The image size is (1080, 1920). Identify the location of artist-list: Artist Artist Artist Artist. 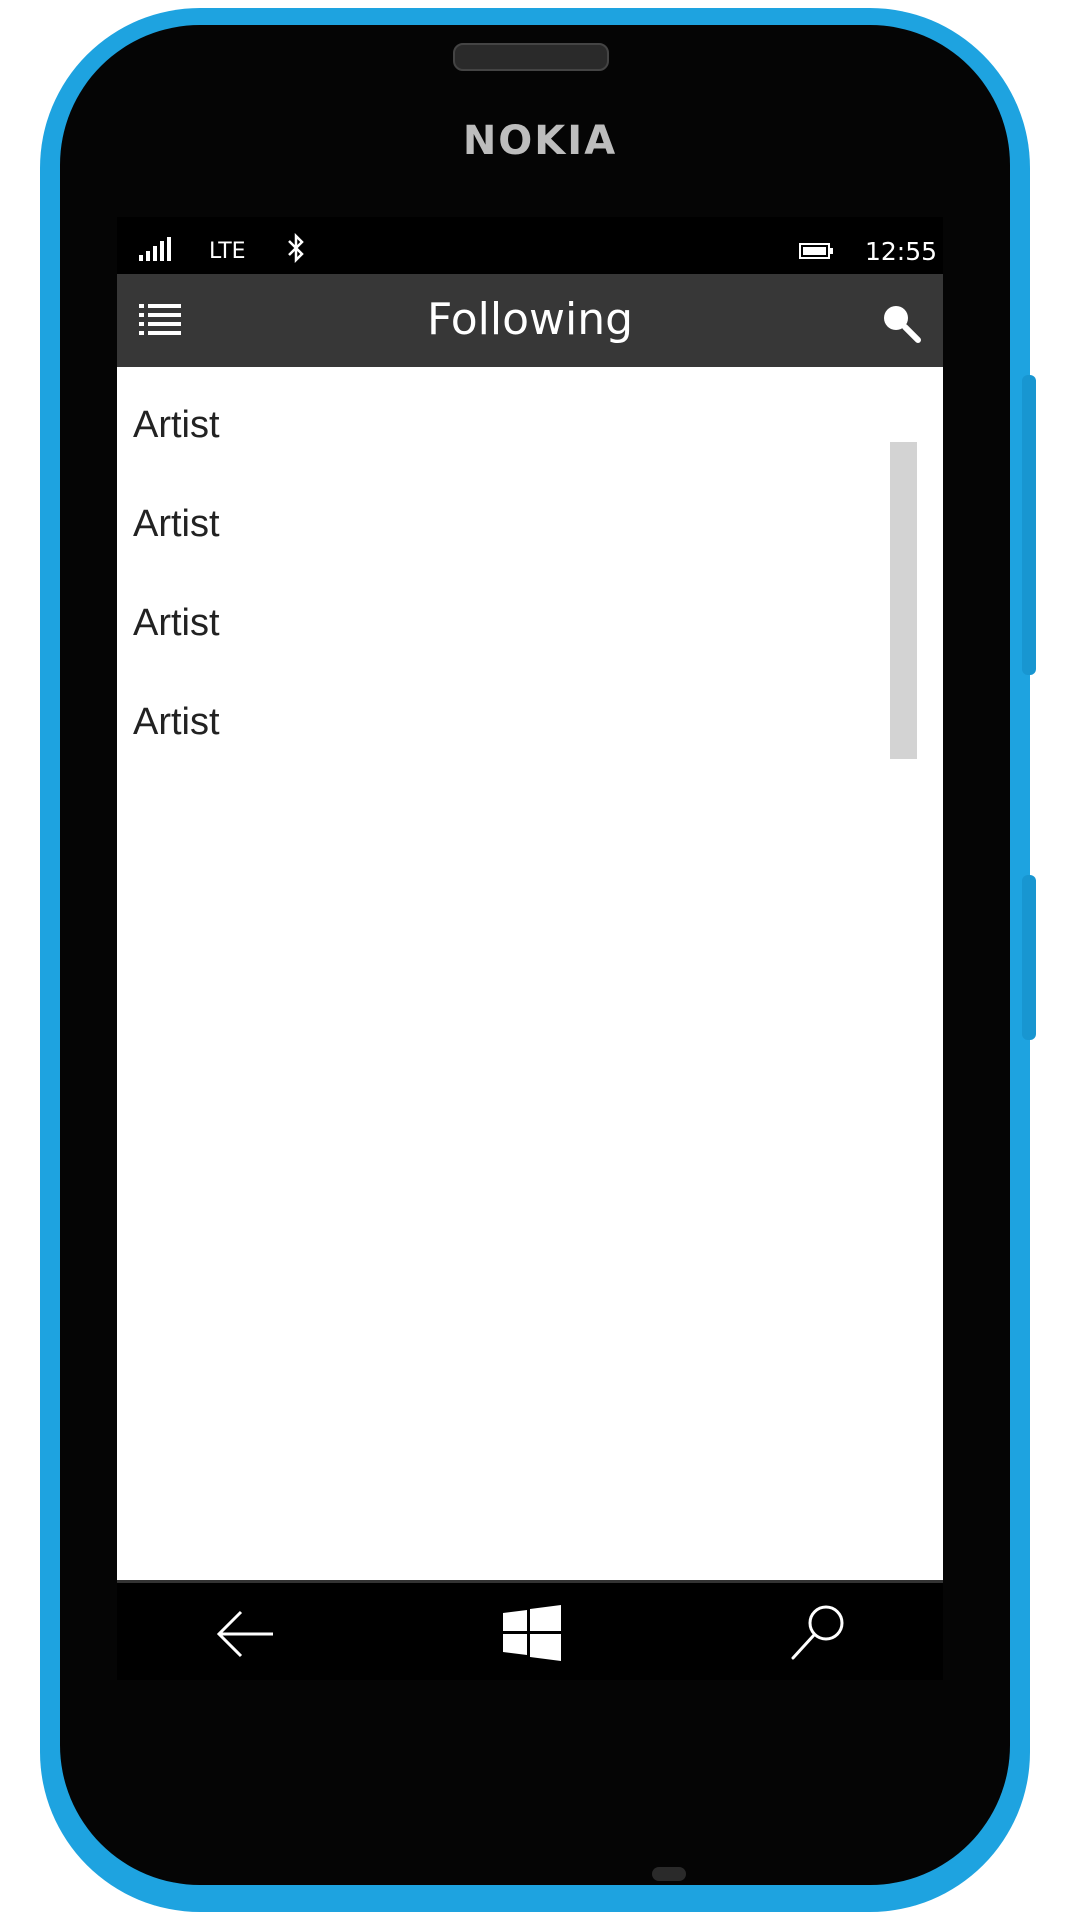
(176, 591).